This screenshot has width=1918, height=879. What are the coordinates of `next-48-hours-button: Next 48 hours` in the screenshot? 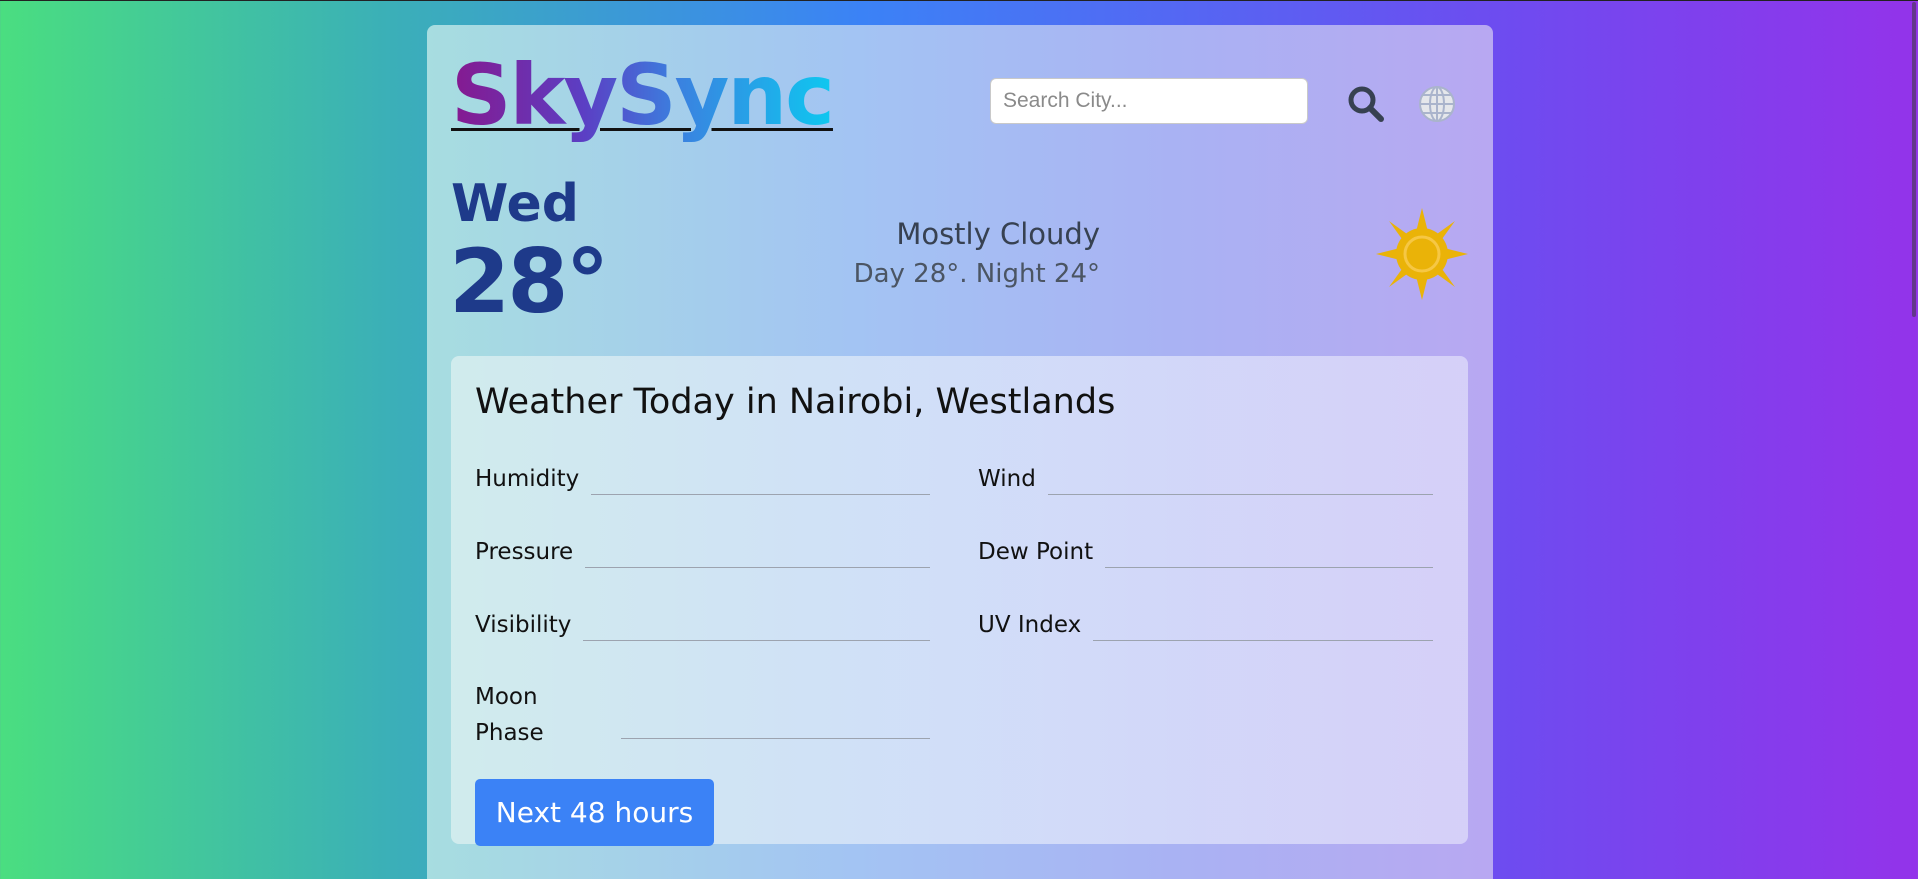 It's located at (594, 812).